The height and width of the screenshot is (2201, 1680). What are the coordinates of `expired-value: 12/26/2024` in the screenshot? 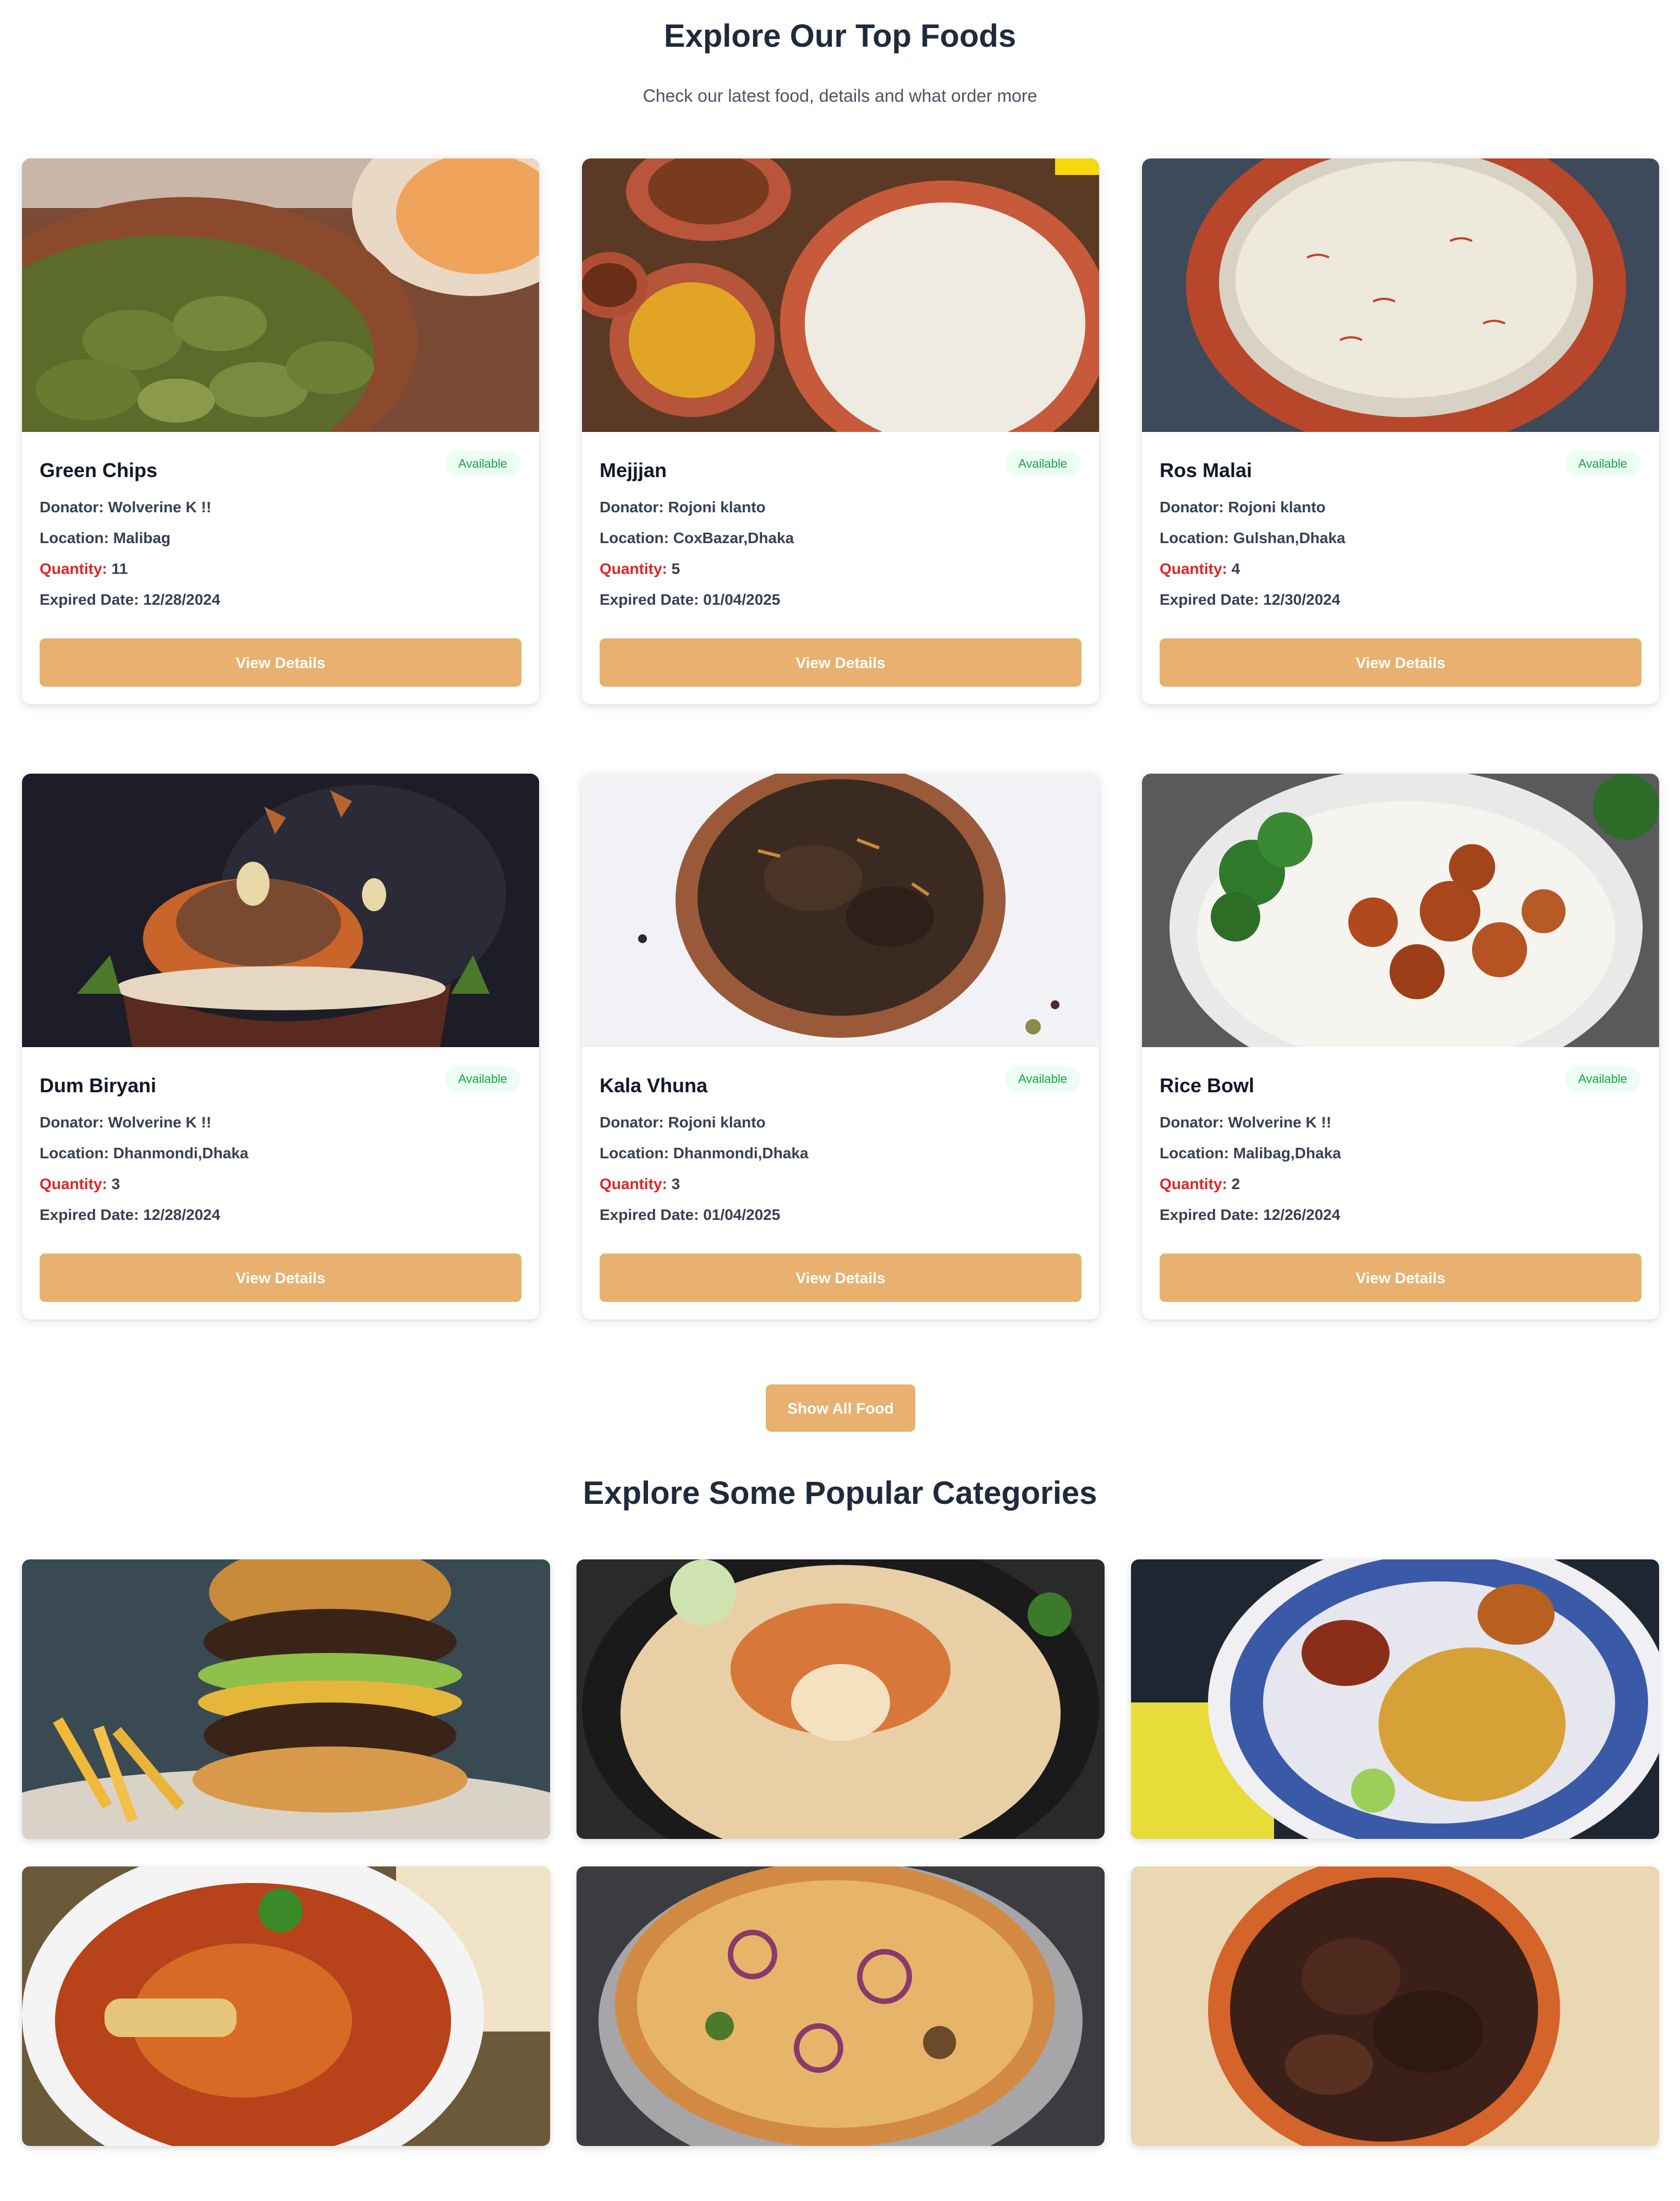 It's located at (1302, 1214).